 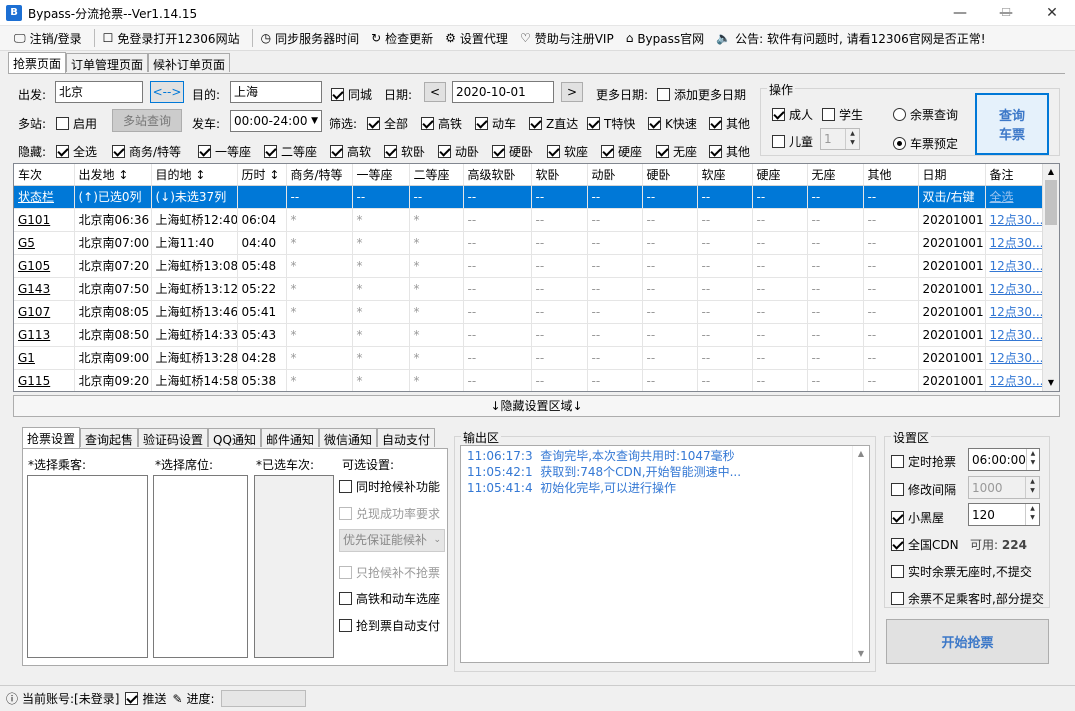 What do you see at coordinates (917, 517) in the screenshot?
I see `blackroom-checkbox: 小黑屋` at bounding box center [917, 517].